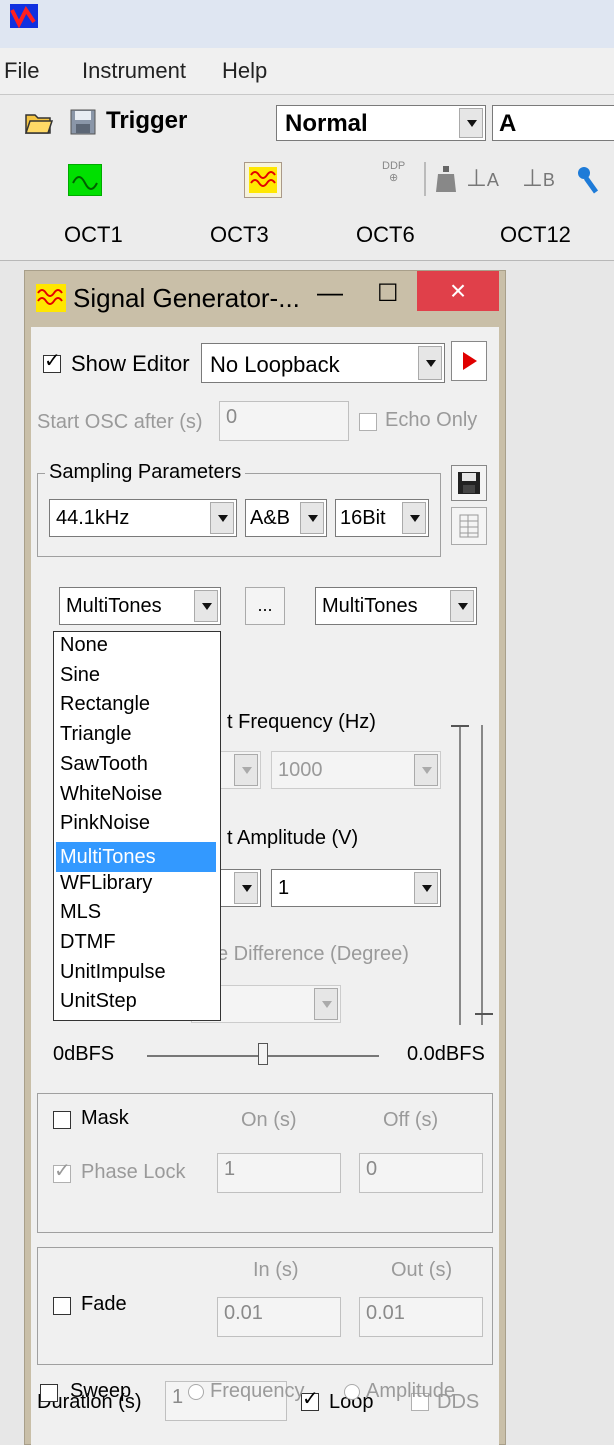 This screenshot has height=1445, width=614. I want to click on phase-lock-label: Phase Lock, so click(133, 1172).